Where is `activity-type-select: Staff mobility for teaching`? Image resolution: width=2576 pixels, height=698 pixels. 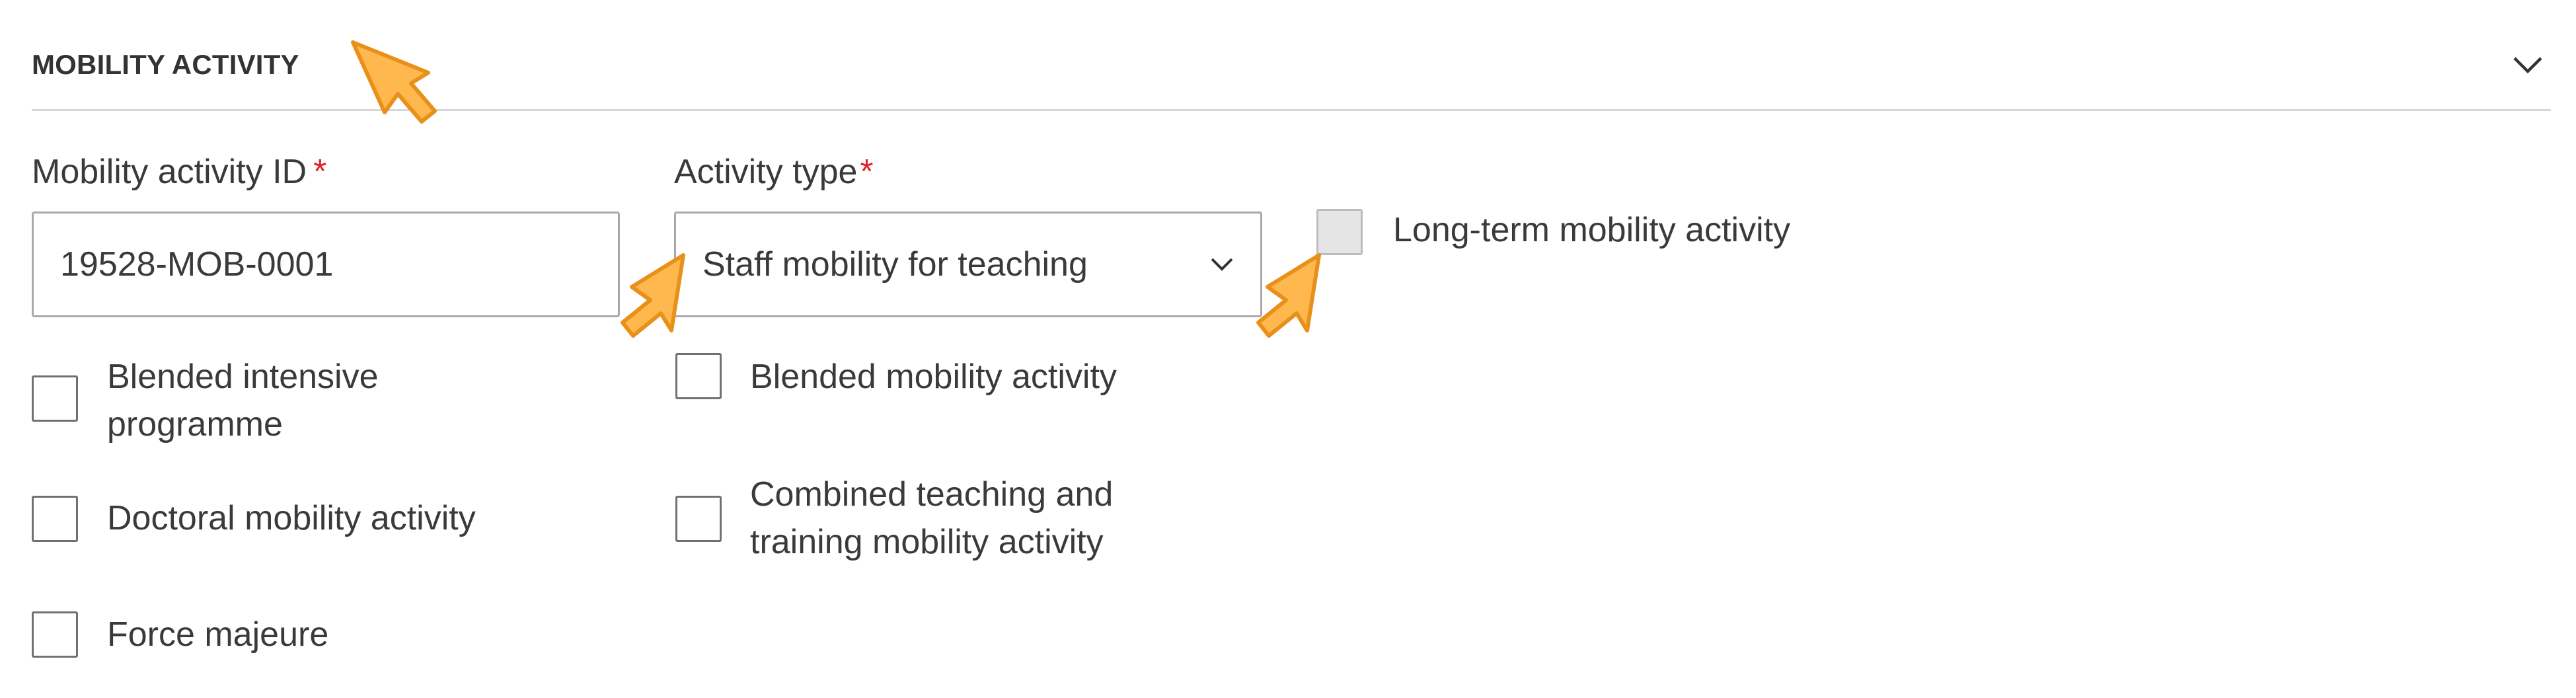 activity-type-select: Staff mobility for teaching is located at coordinates (968, 264).